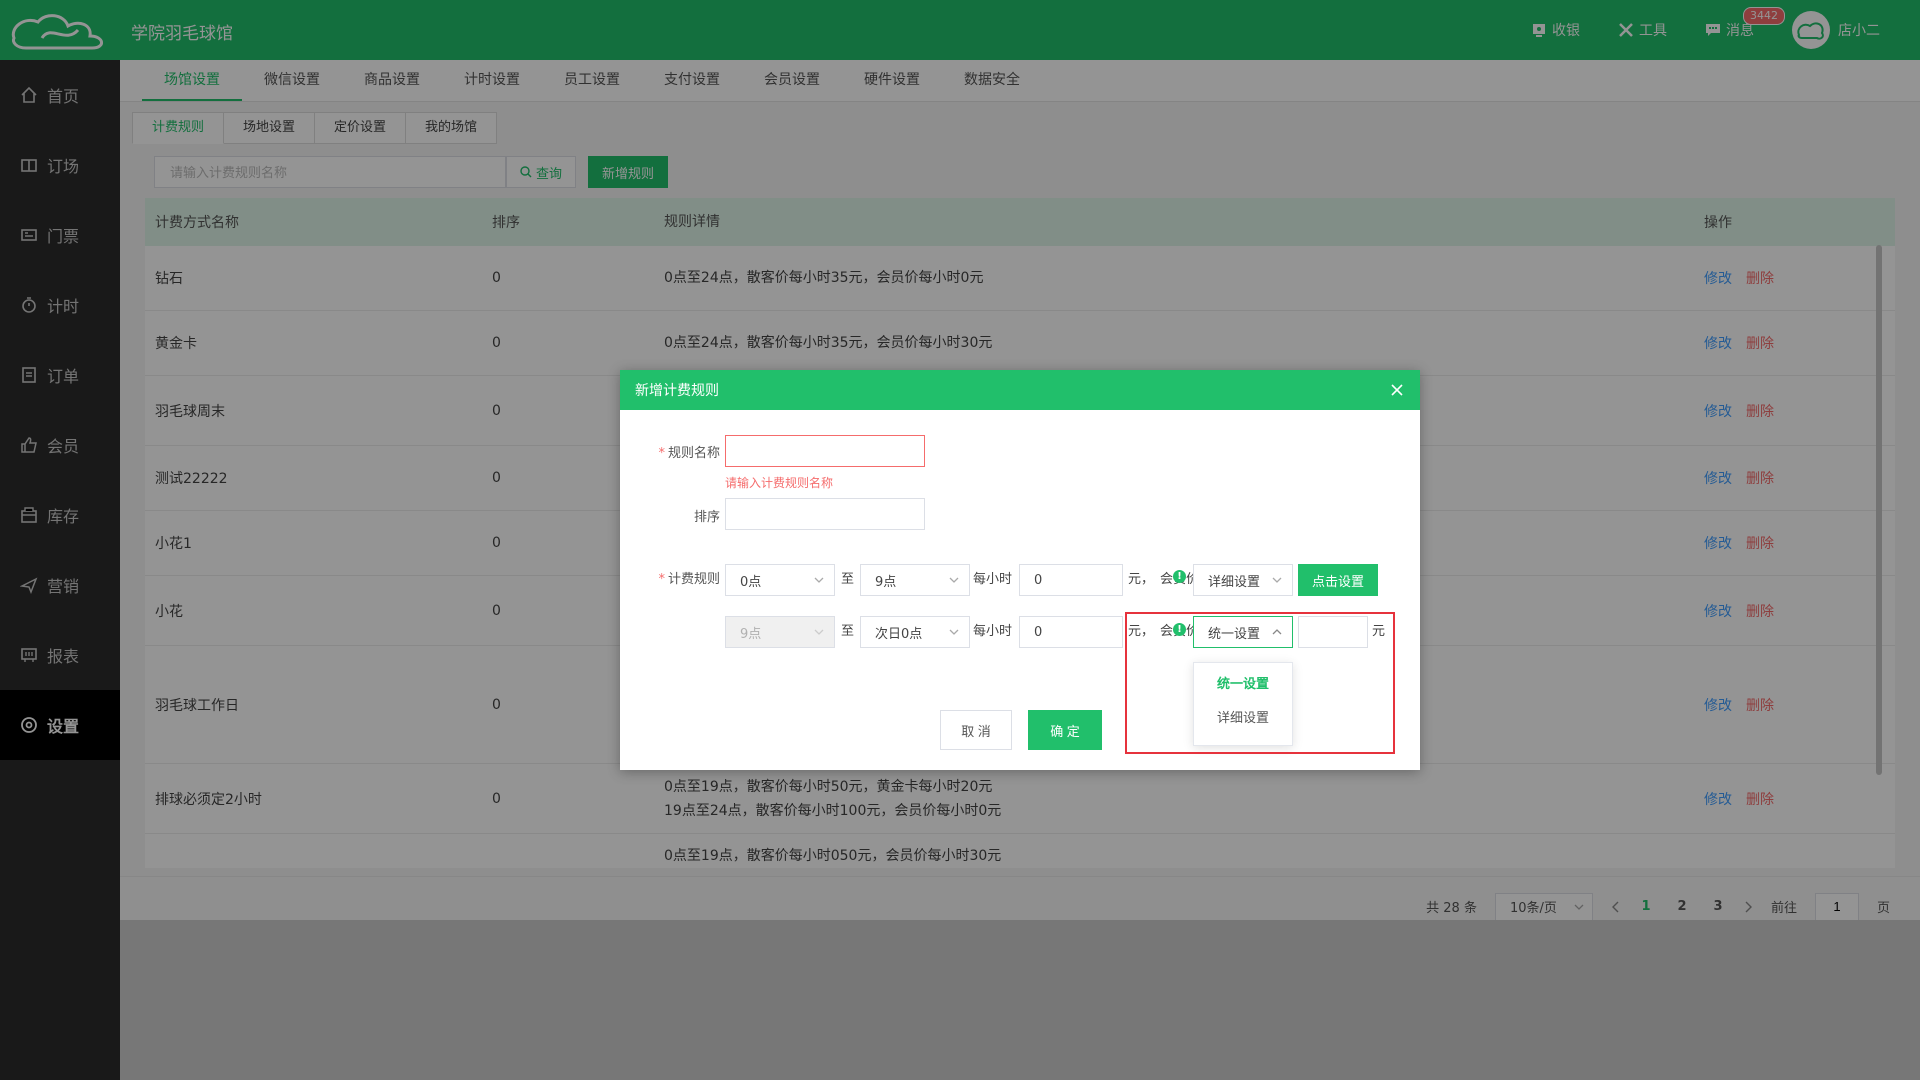  What do you see at coordinates (1065, 730) in the screenshot?
I see `confirm-button: 确 定` at bounding box center [1065, 730].